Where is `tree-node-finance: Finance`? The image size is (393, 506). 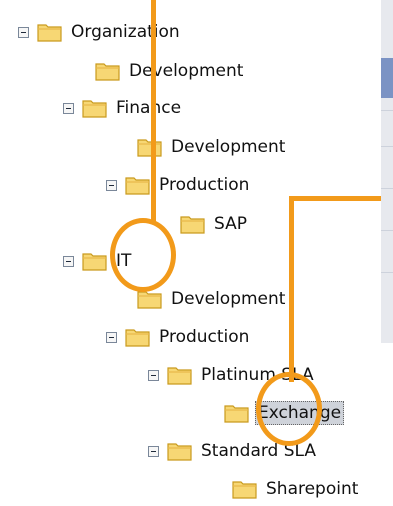
tree-node-finance: Finance is located at coordinates (123, 108).